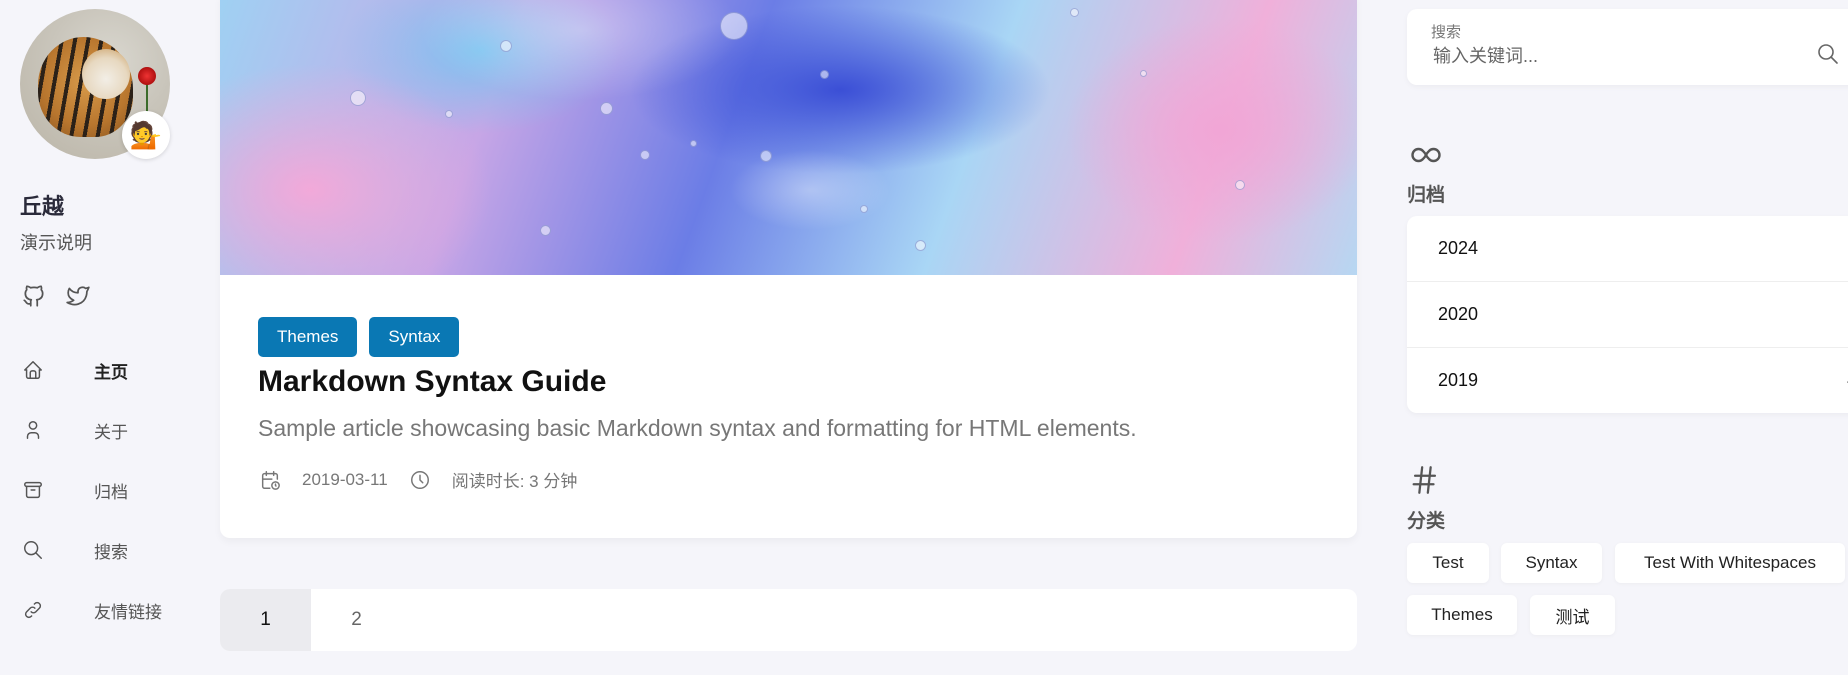 This screenshot has height=675, width=1848. Describe the element at coordinates (414, 337) in the screenshot. I see `tag-syntax: Syntax` at that location.